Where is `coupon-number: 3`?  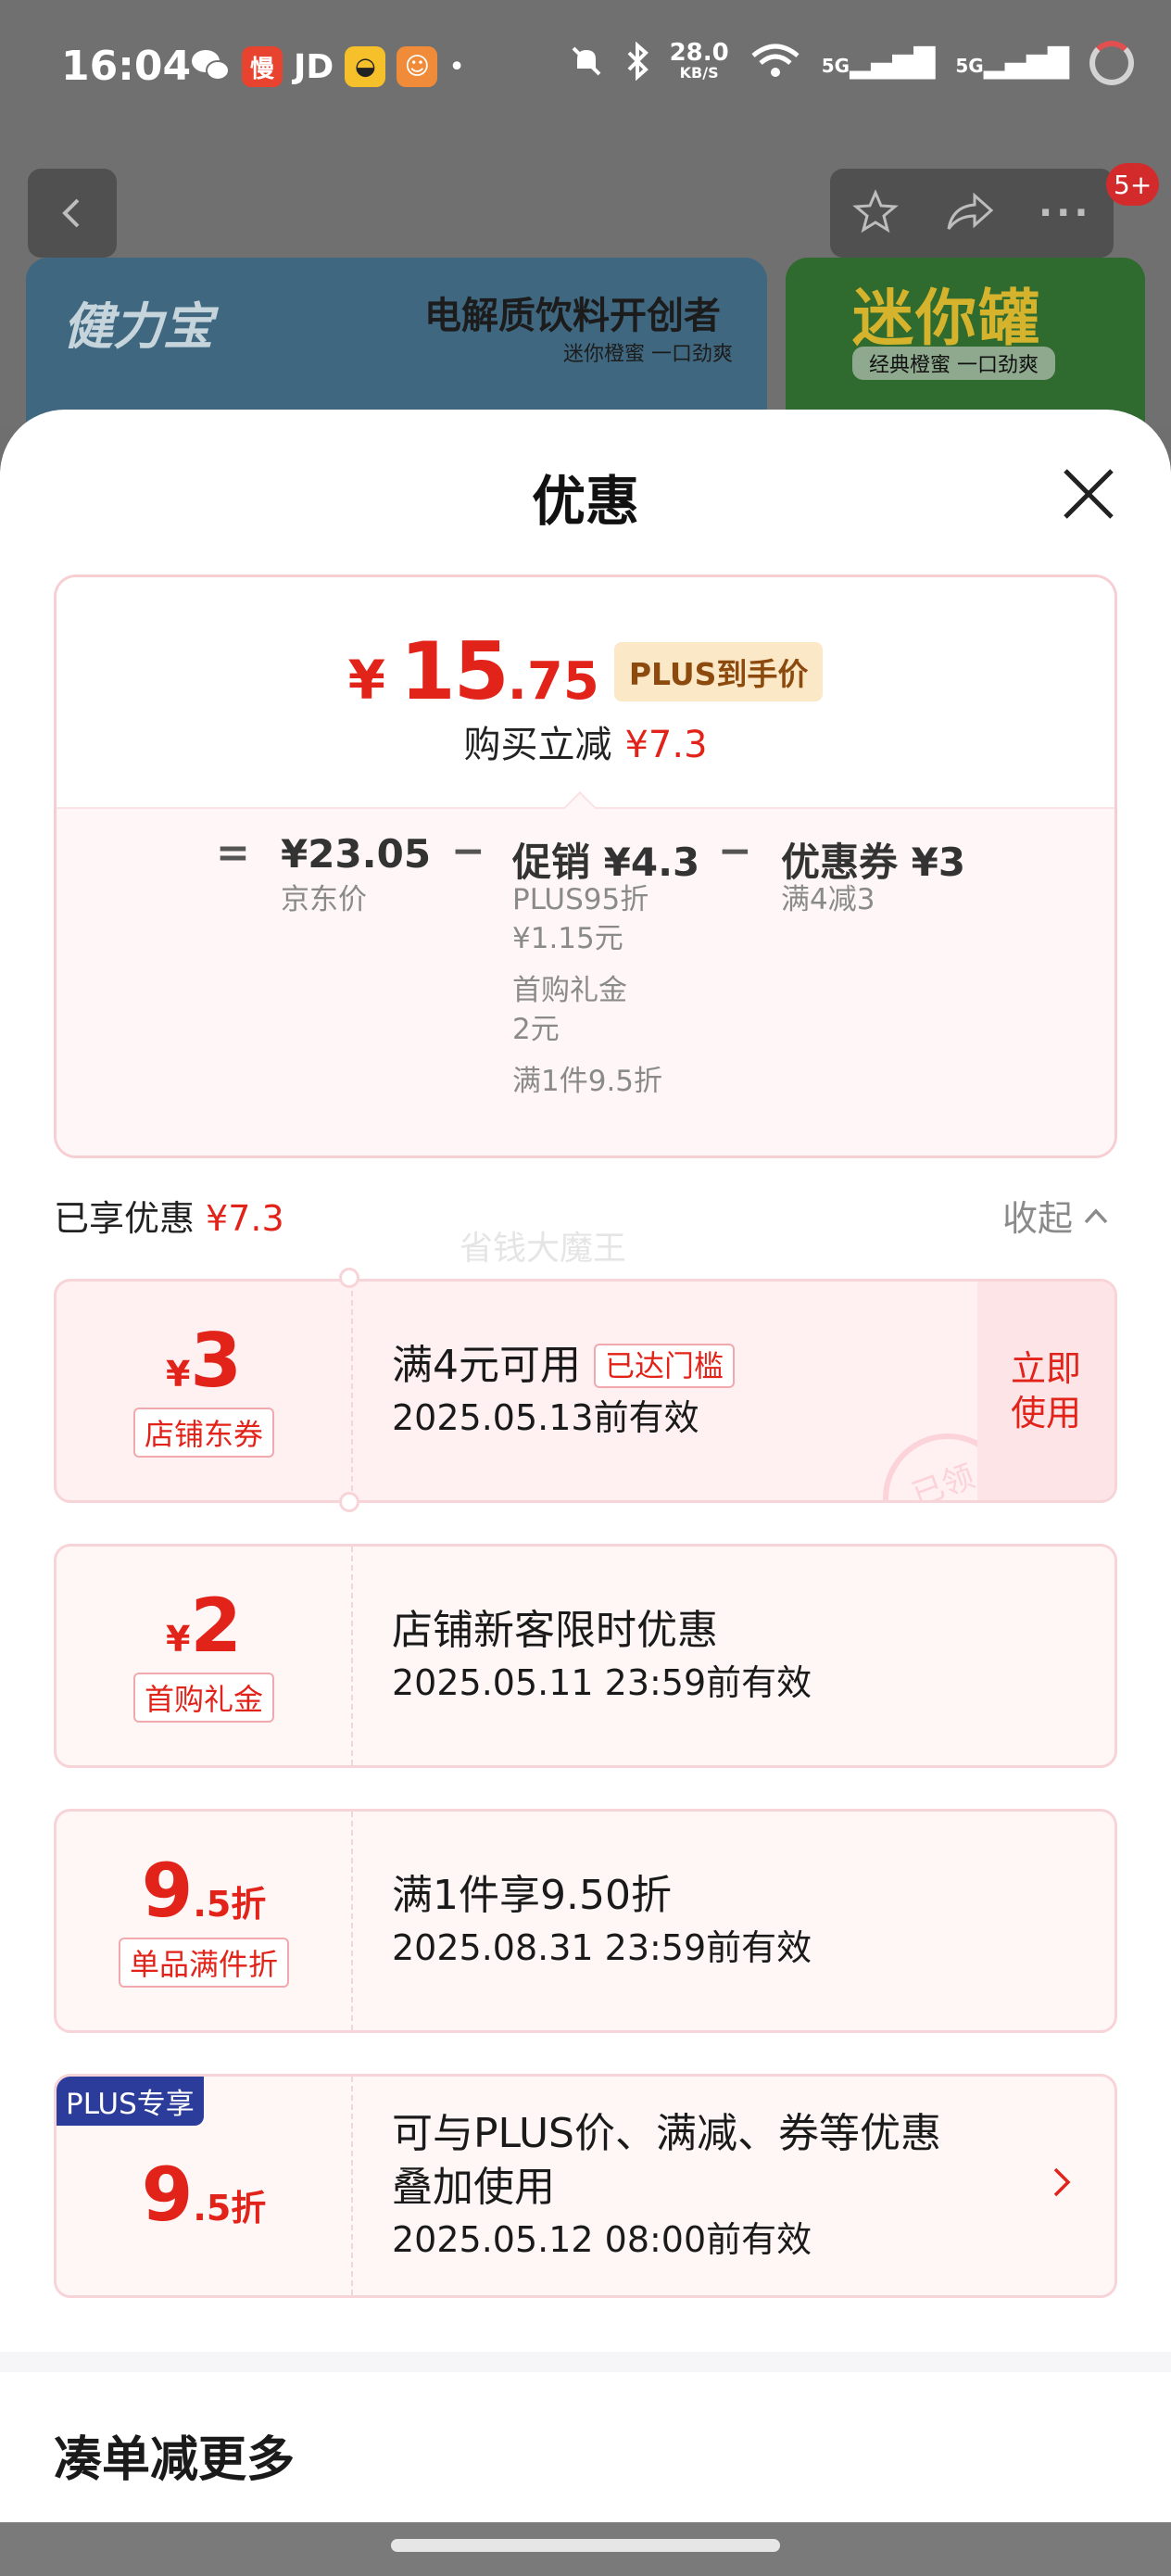
coupon-number: 3 is located at coordinates (217, 1361).